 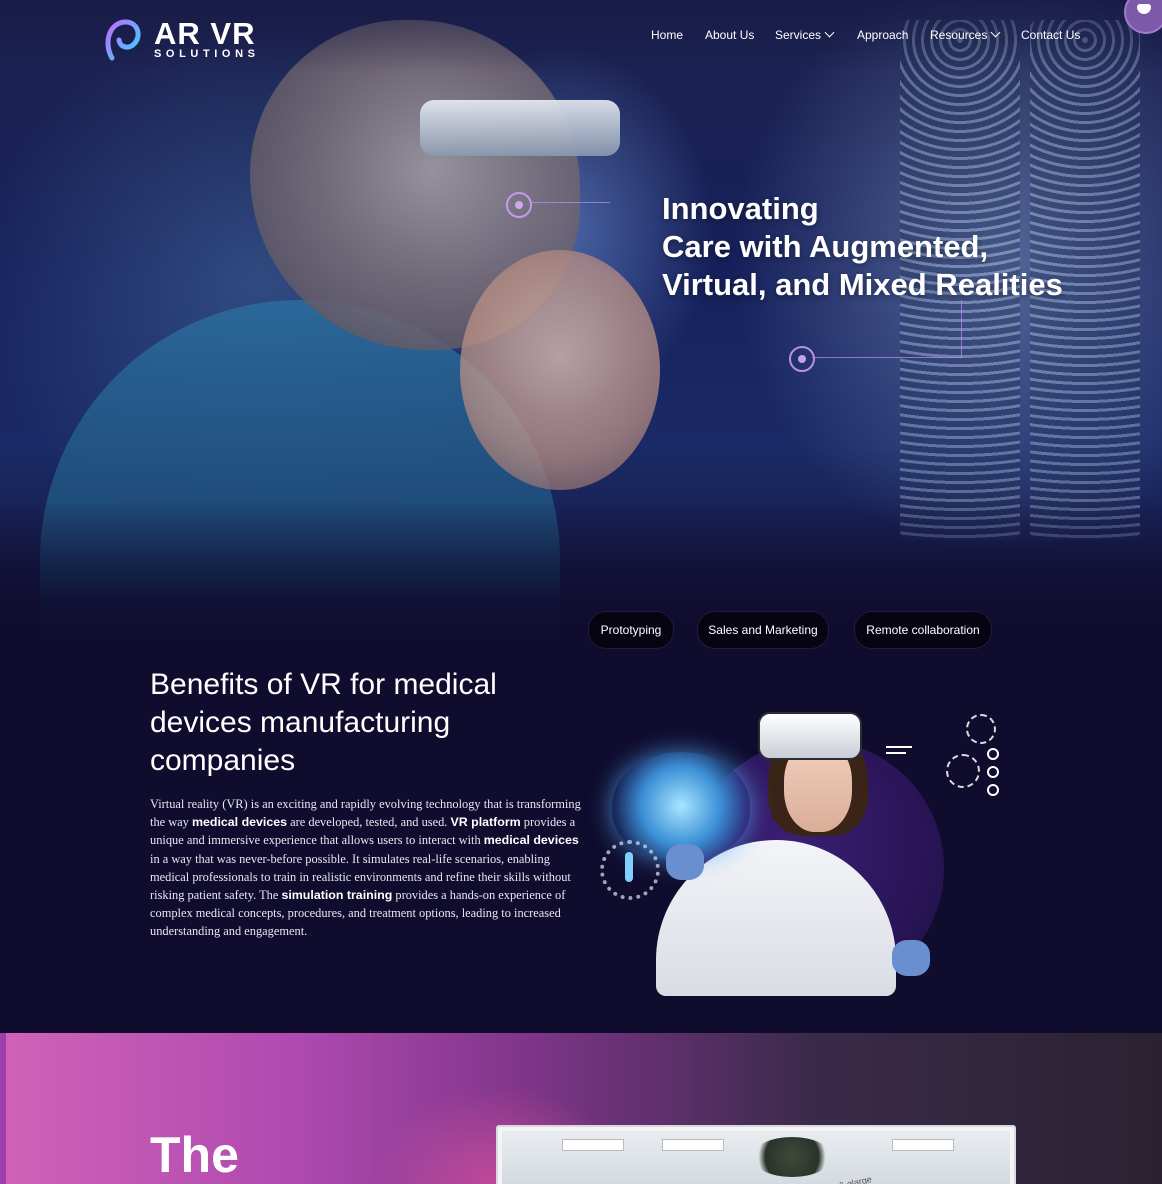 What do you see at coordinates (923, 630) in the screenshot?
I see `pill-remote-collaboration: Remote collaboration` at bounding box center [923, 630].